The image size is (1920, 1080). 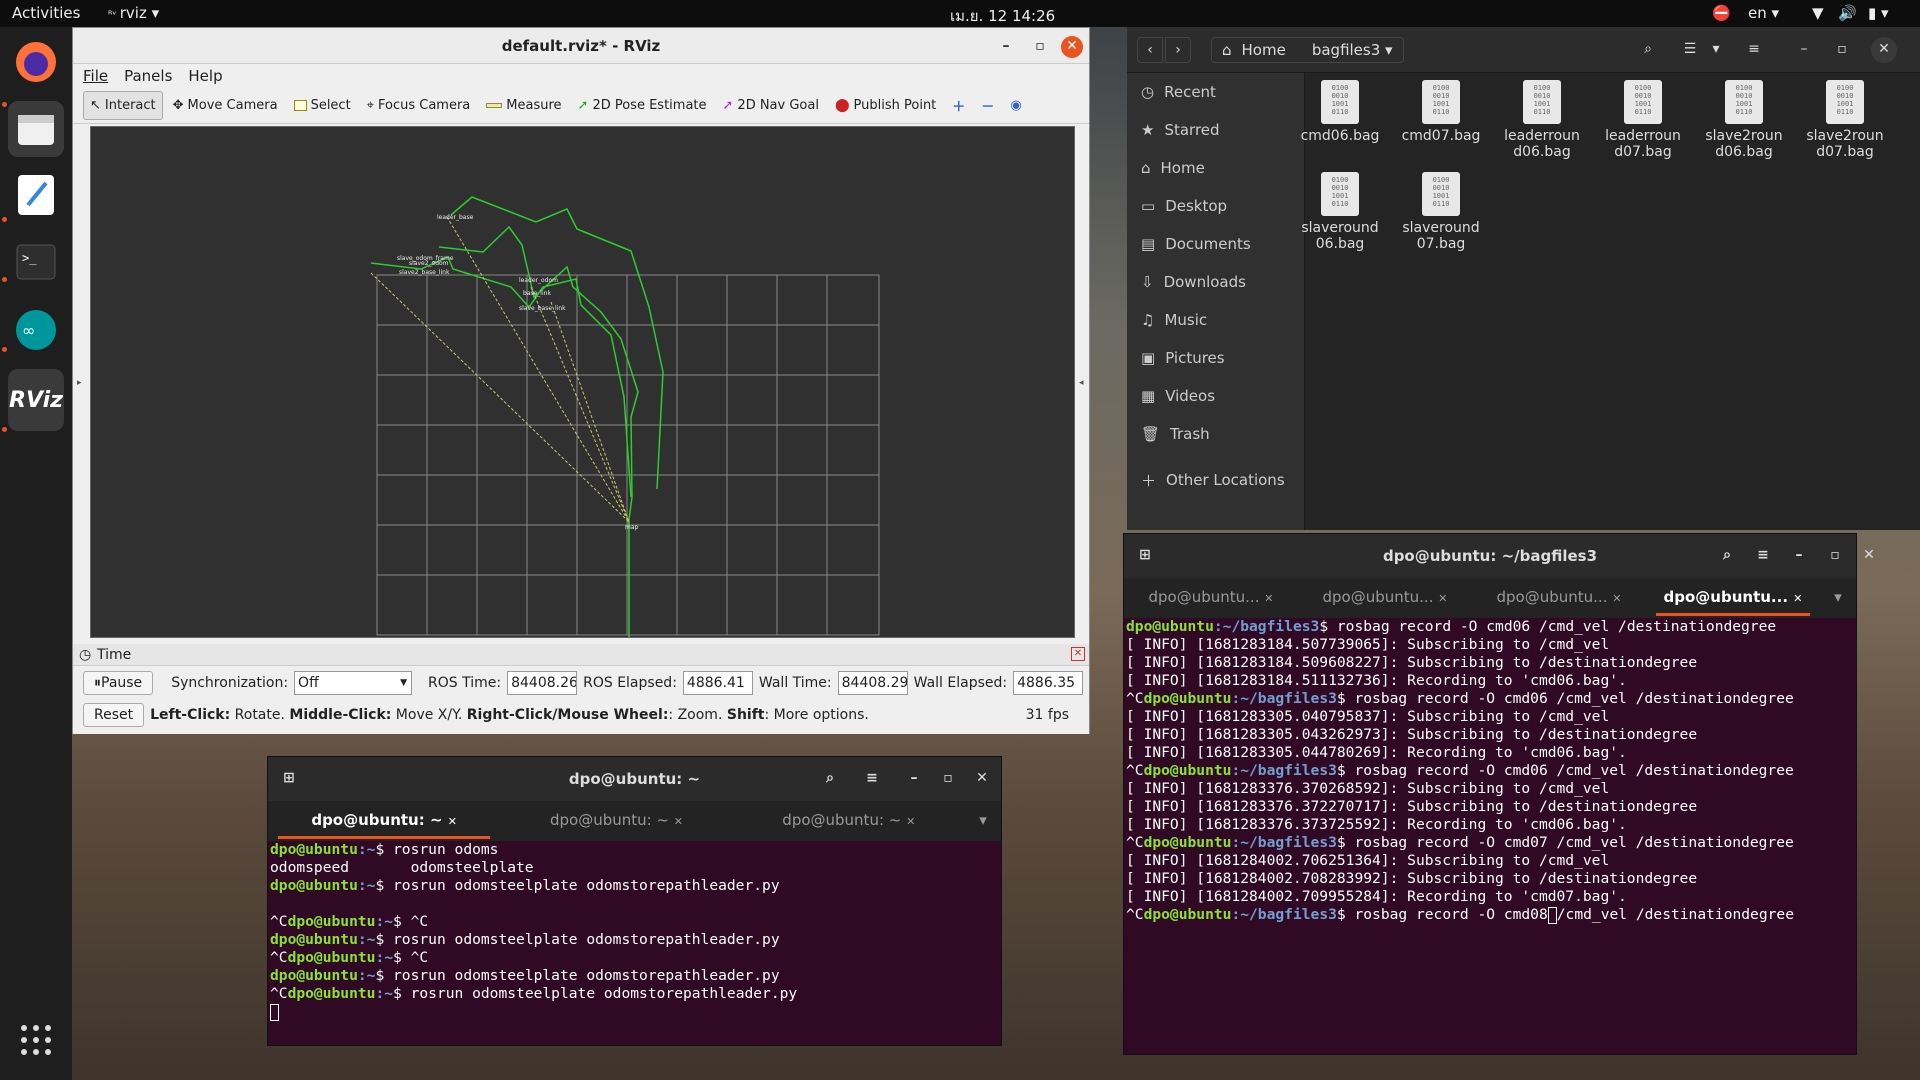 What do you see at coordinates (36, 1040) in the screenshot?
I see `app-grid-icon` at bounding box center [36, 1040].